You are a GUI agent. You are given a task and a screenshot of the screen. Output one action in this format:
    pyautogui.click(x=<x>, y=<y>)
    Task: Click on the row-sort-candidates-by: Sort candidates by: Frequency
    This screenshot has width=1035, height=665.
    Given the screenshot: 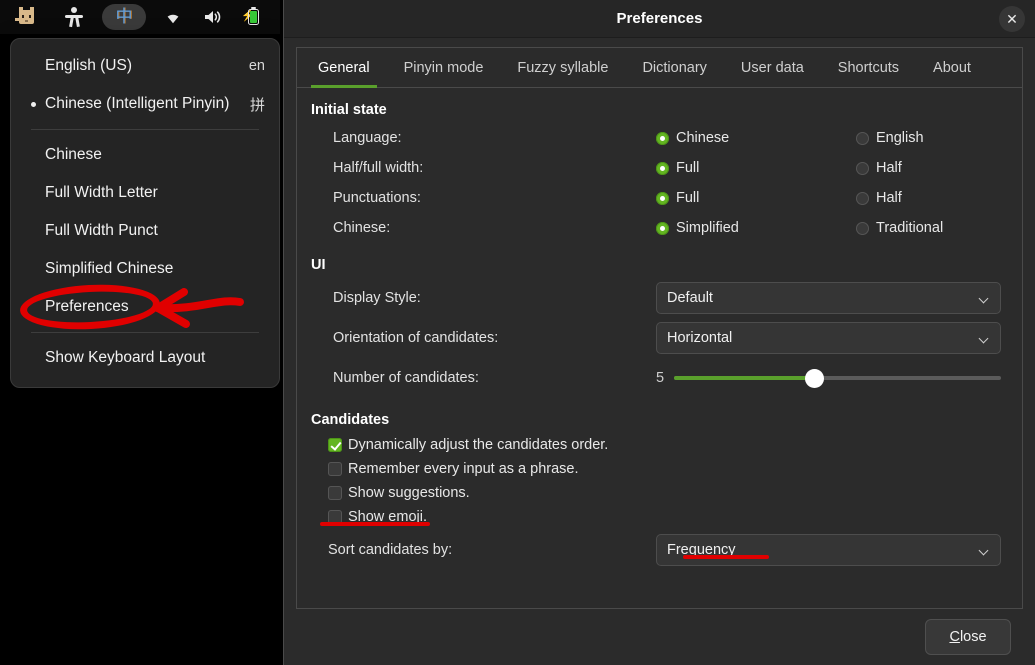 What is the action you would take?
    pyautogui.click(x=657, y=550)
    